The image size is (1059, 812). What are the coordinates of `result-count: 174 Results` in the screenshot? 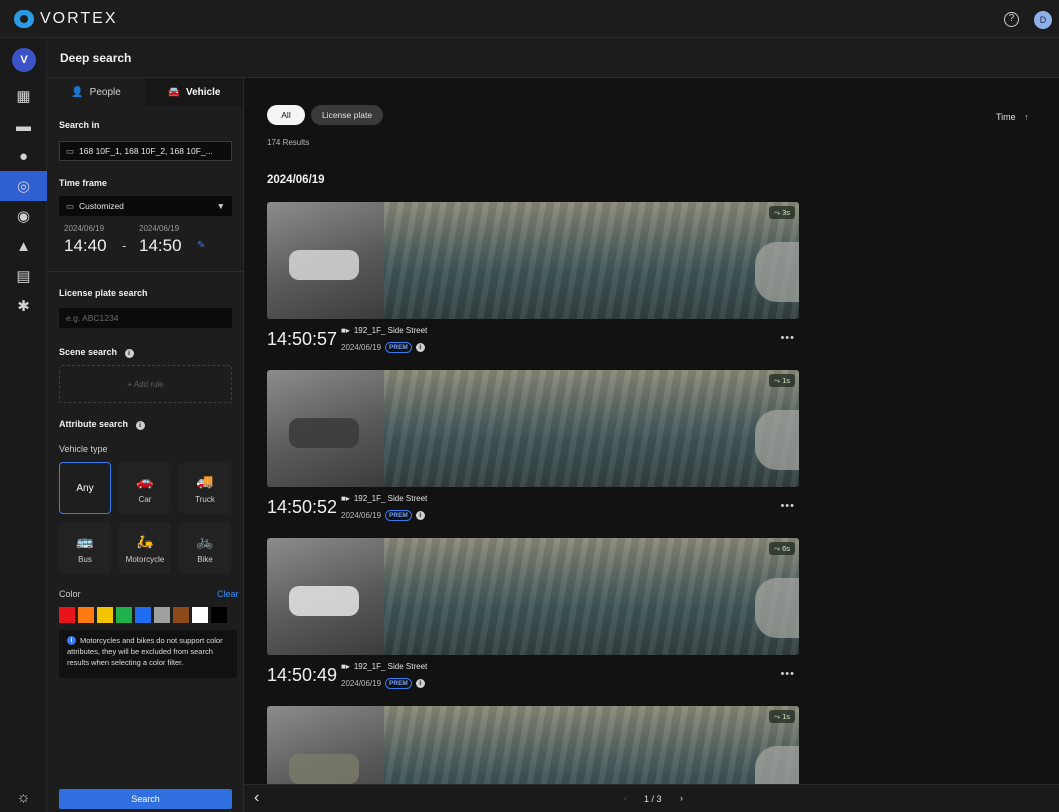 It's located at (288, 142).